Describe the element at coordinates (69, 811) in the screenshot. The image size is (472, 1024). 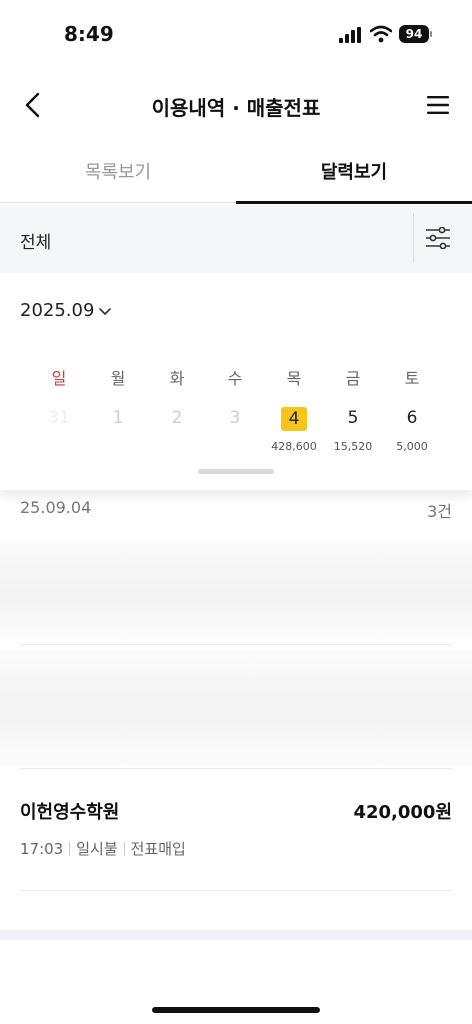
I see `merchant-name: 이헌영수학원` at that location.